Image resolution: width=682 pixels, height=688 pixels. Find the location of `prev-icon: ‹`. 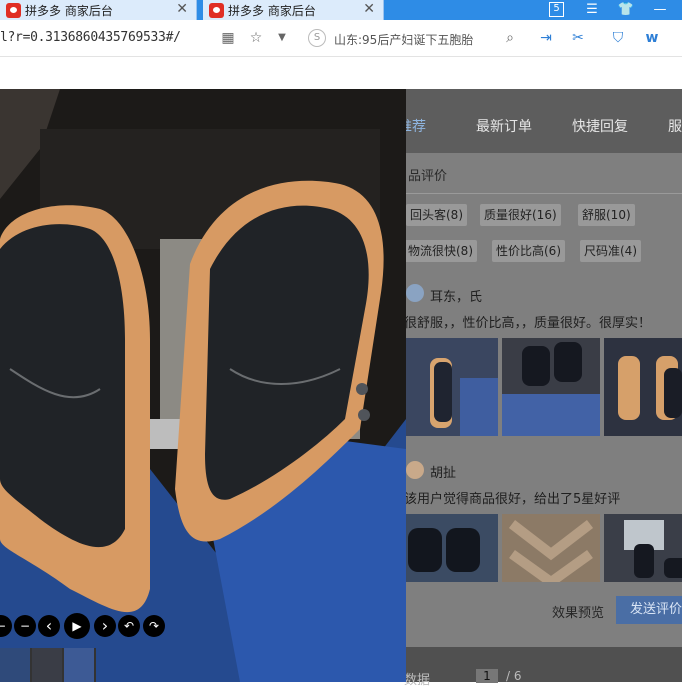

prev-icon: ‹ is located at coordinates (49, 626).